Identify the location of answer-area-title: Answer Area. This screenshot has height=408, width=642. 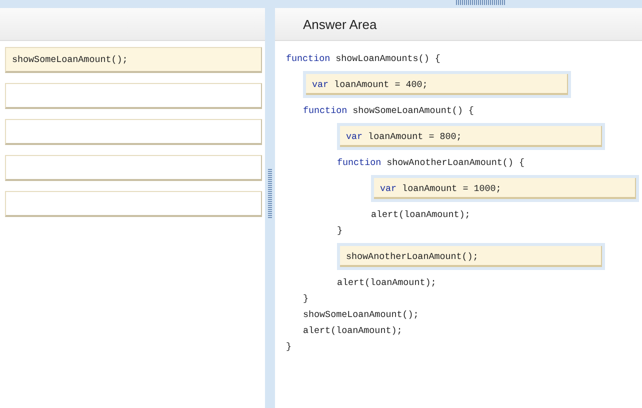
(458, 24).